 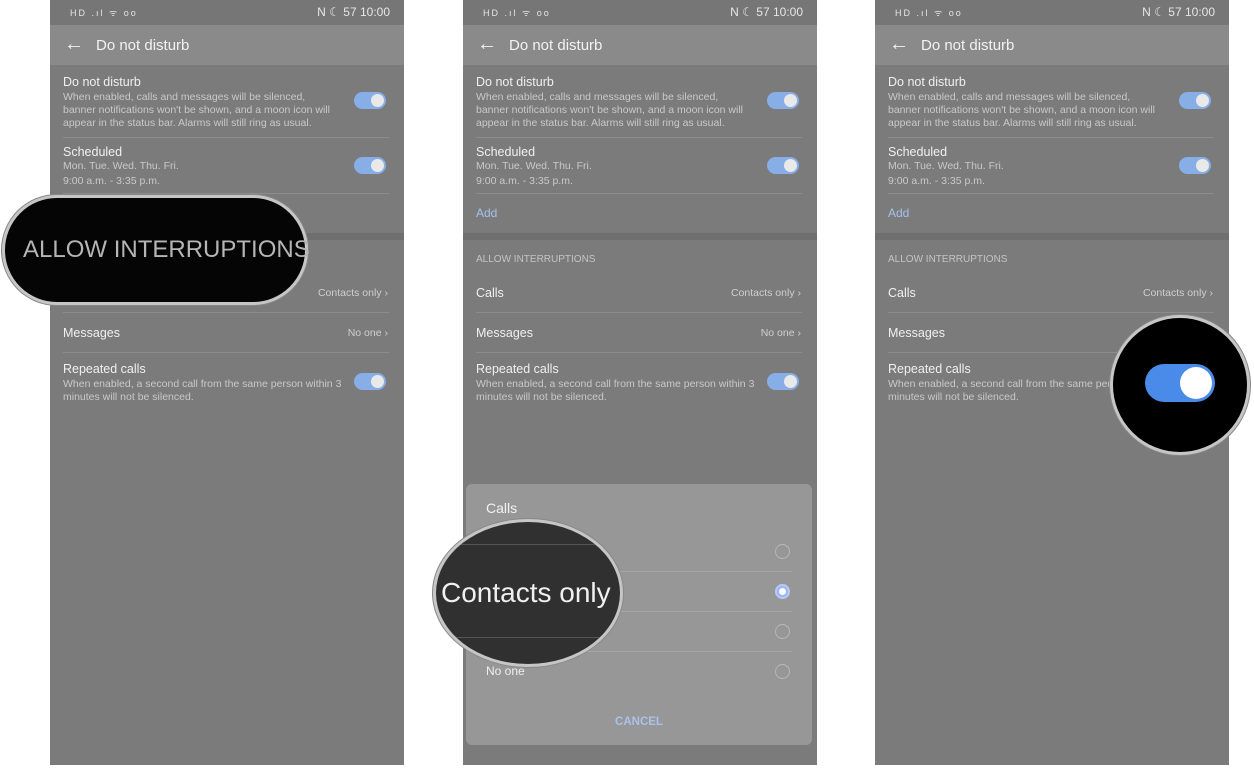 I want to click on magnifier-toggle, so click(x=1180, y=385).